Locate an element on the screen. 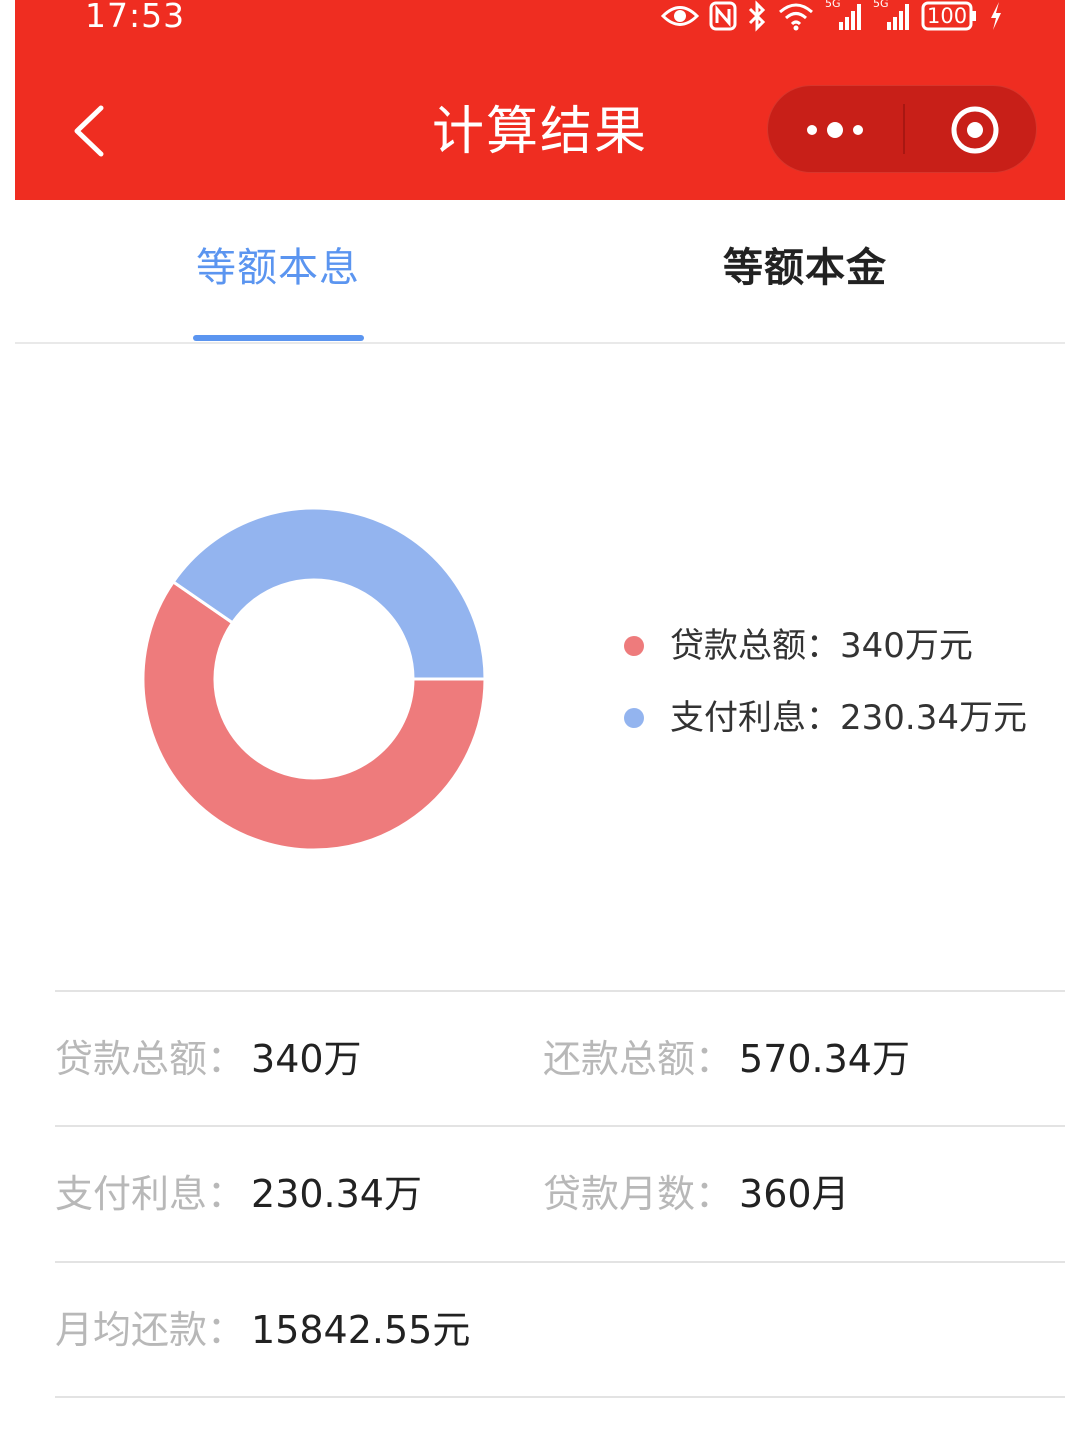 The image size is (1080, 1441). months-label: 贷款月数： is located at coordinates (638, 1194).